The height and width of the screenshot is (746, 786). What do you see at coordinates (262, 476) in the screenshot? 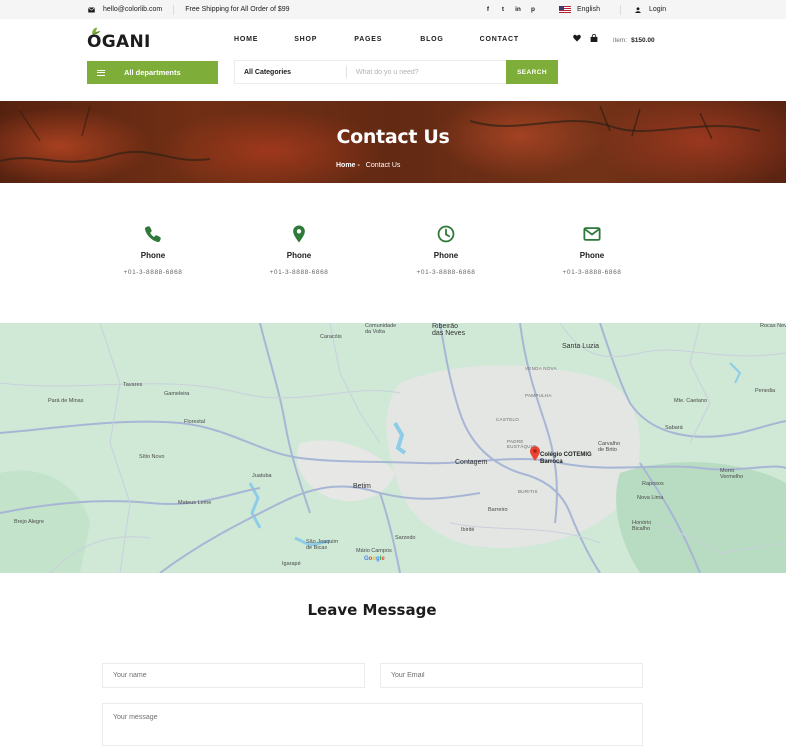
I see `map-label: Juatuba` at bounding box center [262, 476].